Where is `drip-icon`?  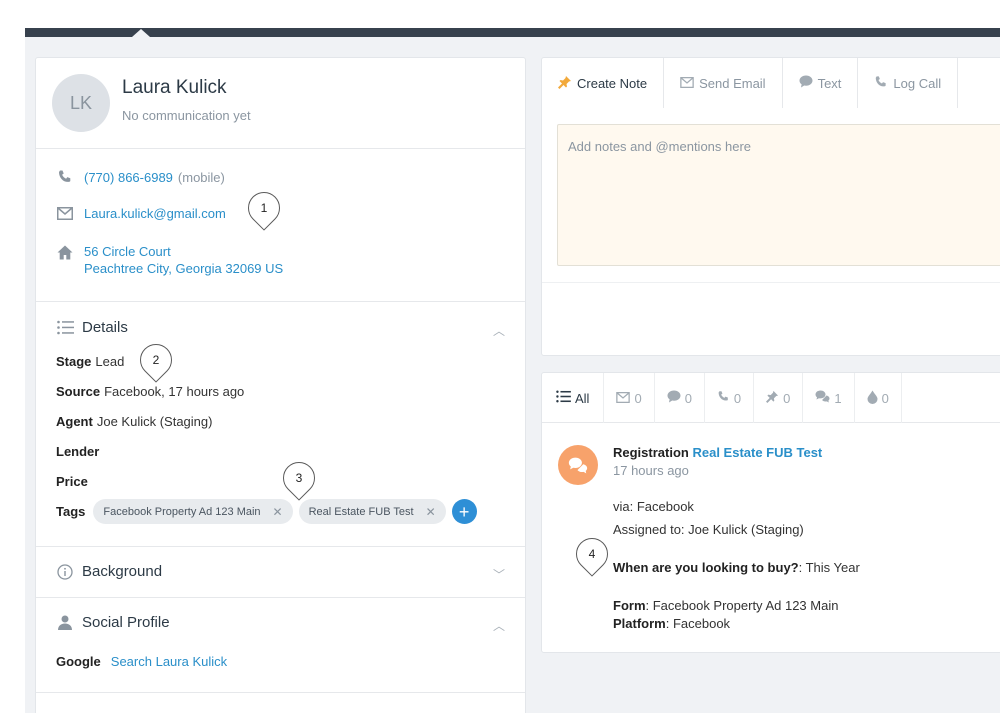 drip-icon is located at coordinates (872, 398).